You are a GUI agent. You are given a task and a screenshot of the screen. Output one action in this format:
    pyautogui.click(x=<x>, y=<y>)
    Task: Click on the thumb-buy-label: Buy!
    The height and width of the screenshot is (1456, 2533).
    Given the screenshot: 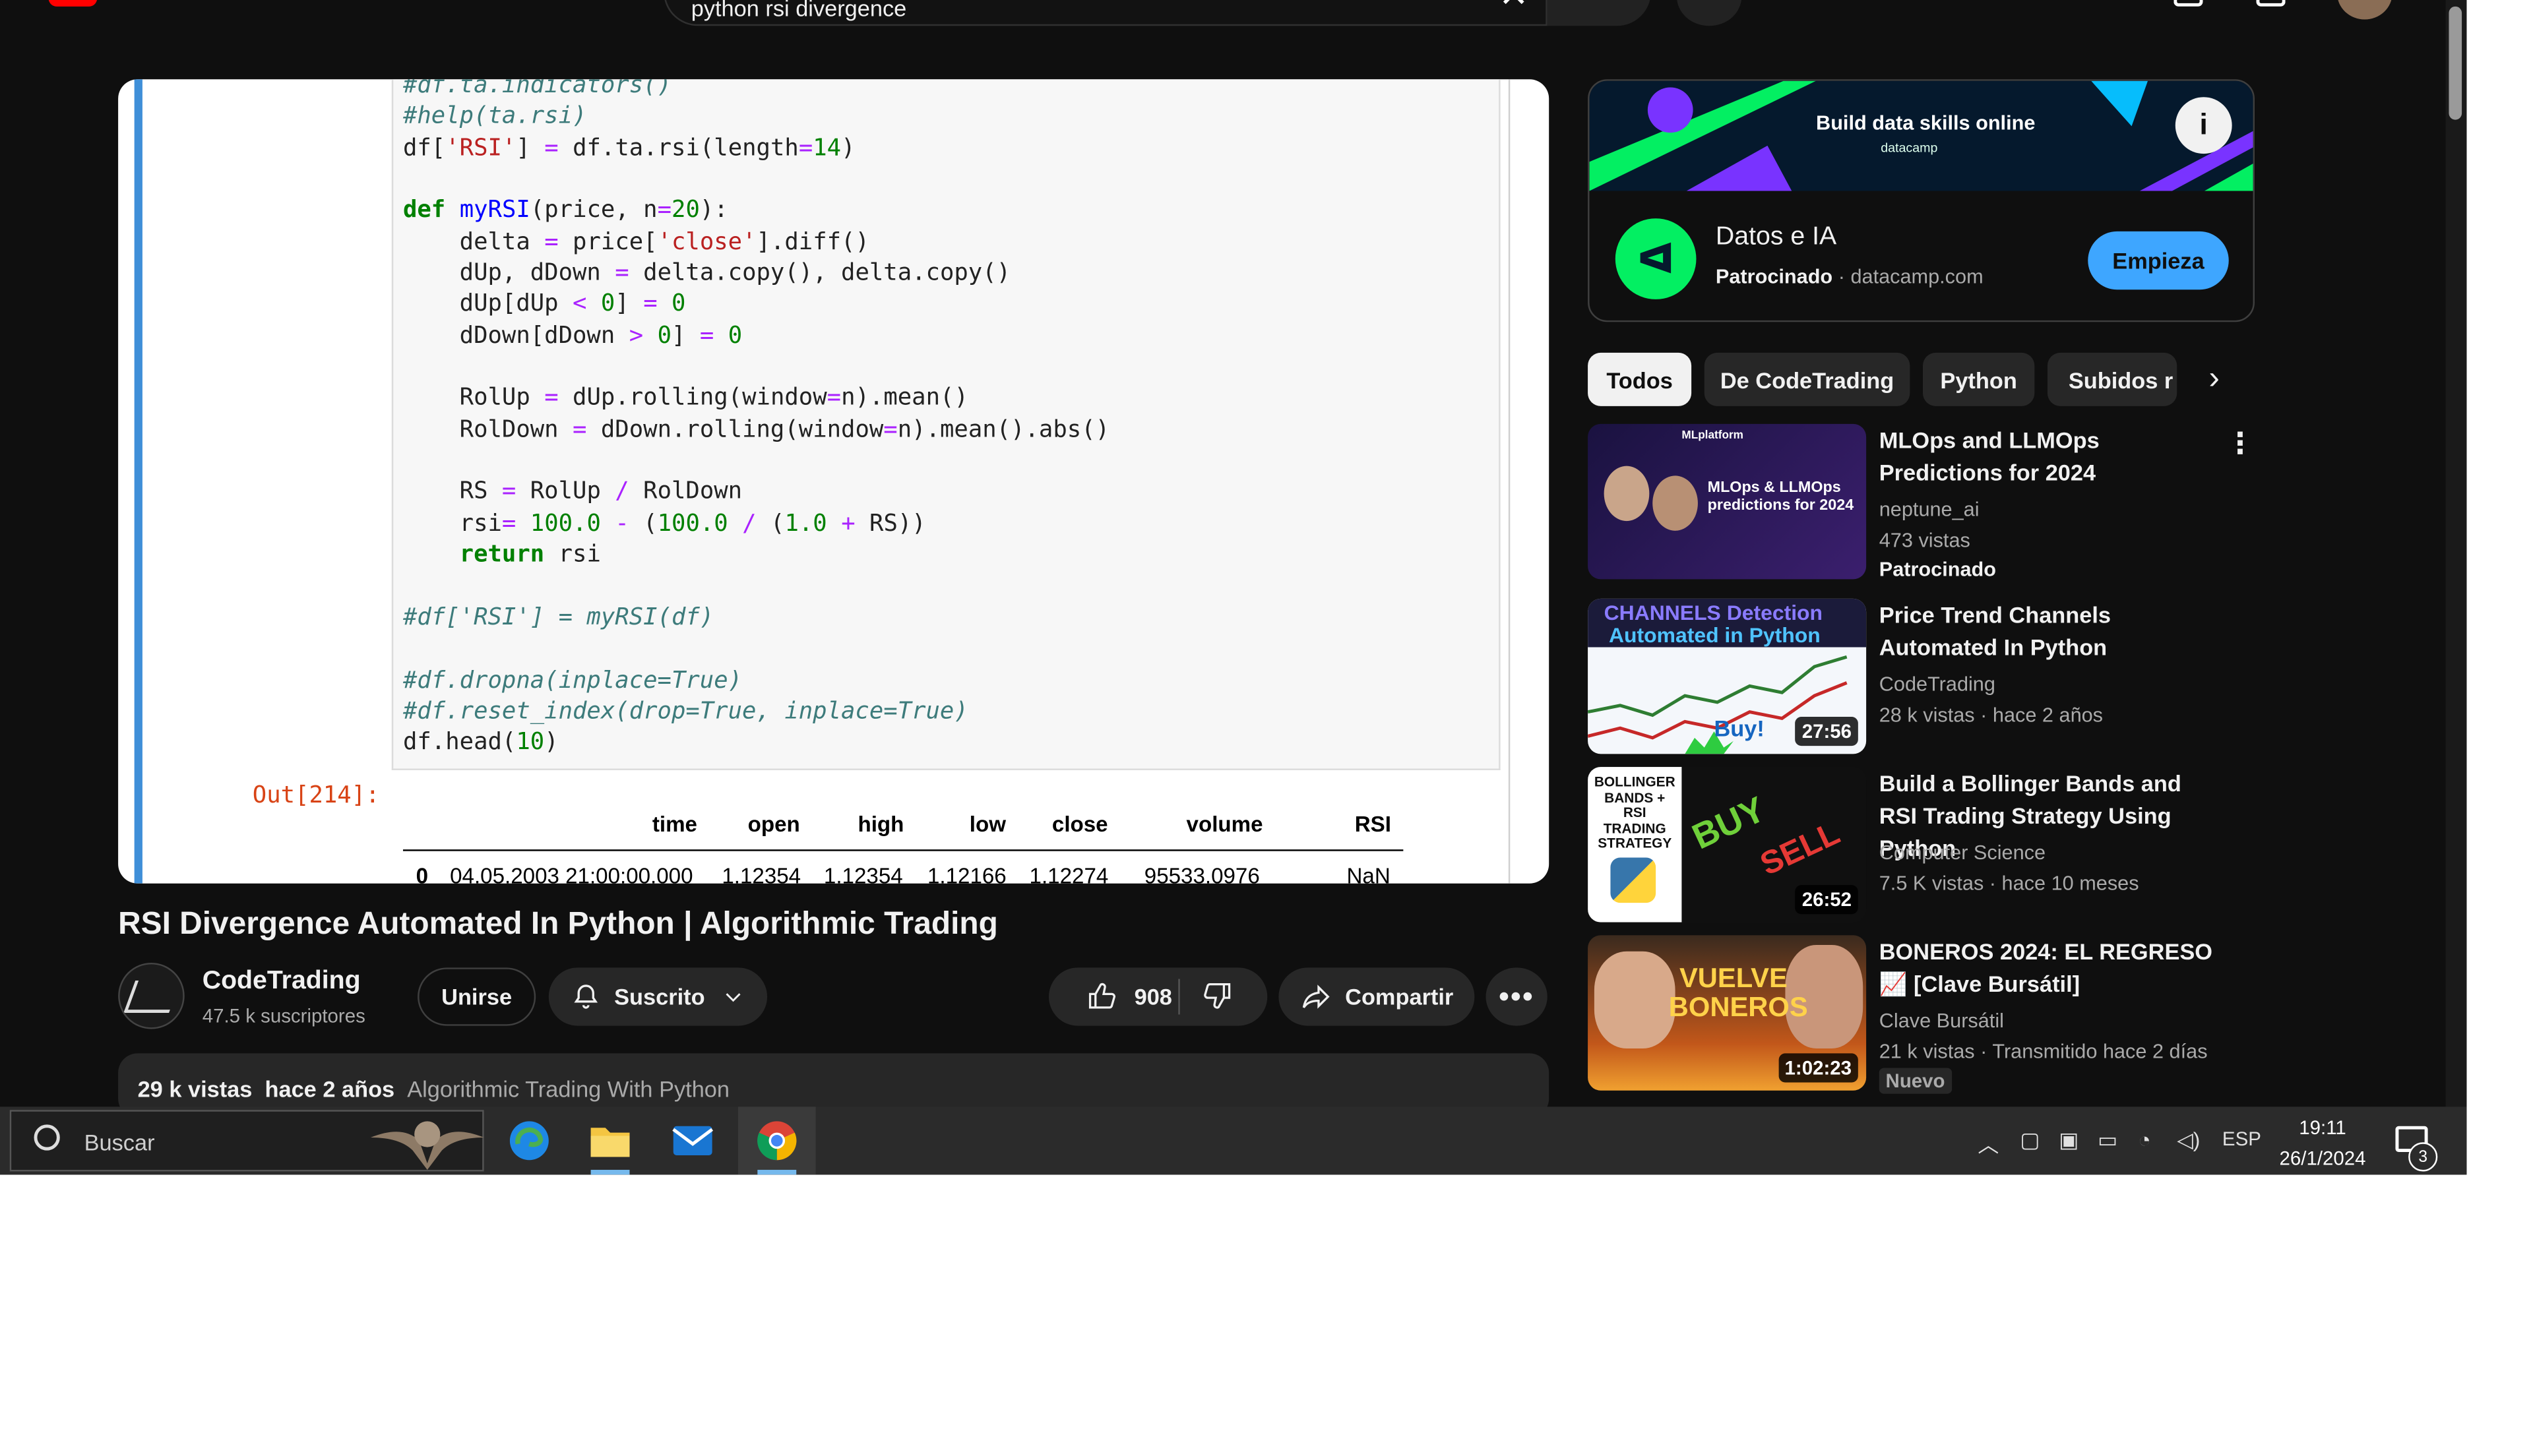 What is the action you would take?
    pyautogui.click(x=1739, y=728)
    